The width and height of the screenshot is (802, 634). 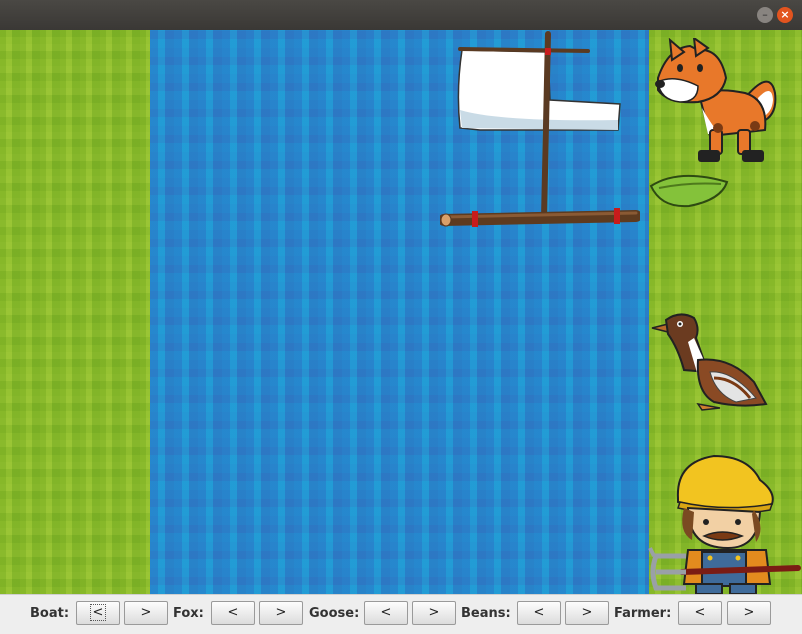 I want to click on goose-right-button: >, so click(x=434, y=613).